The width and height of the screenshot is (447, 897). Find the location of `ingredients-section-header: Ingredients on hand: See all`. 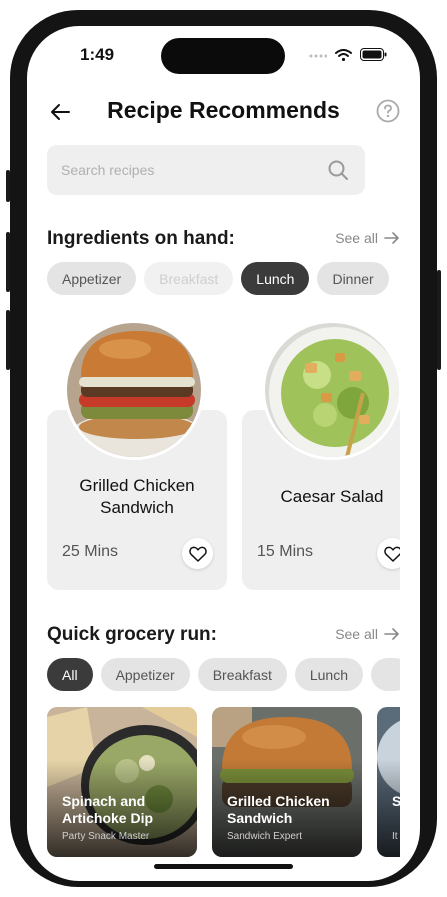

ingredients-section-header: Ingredients on hand: See all is located at coordinates (223, 240).